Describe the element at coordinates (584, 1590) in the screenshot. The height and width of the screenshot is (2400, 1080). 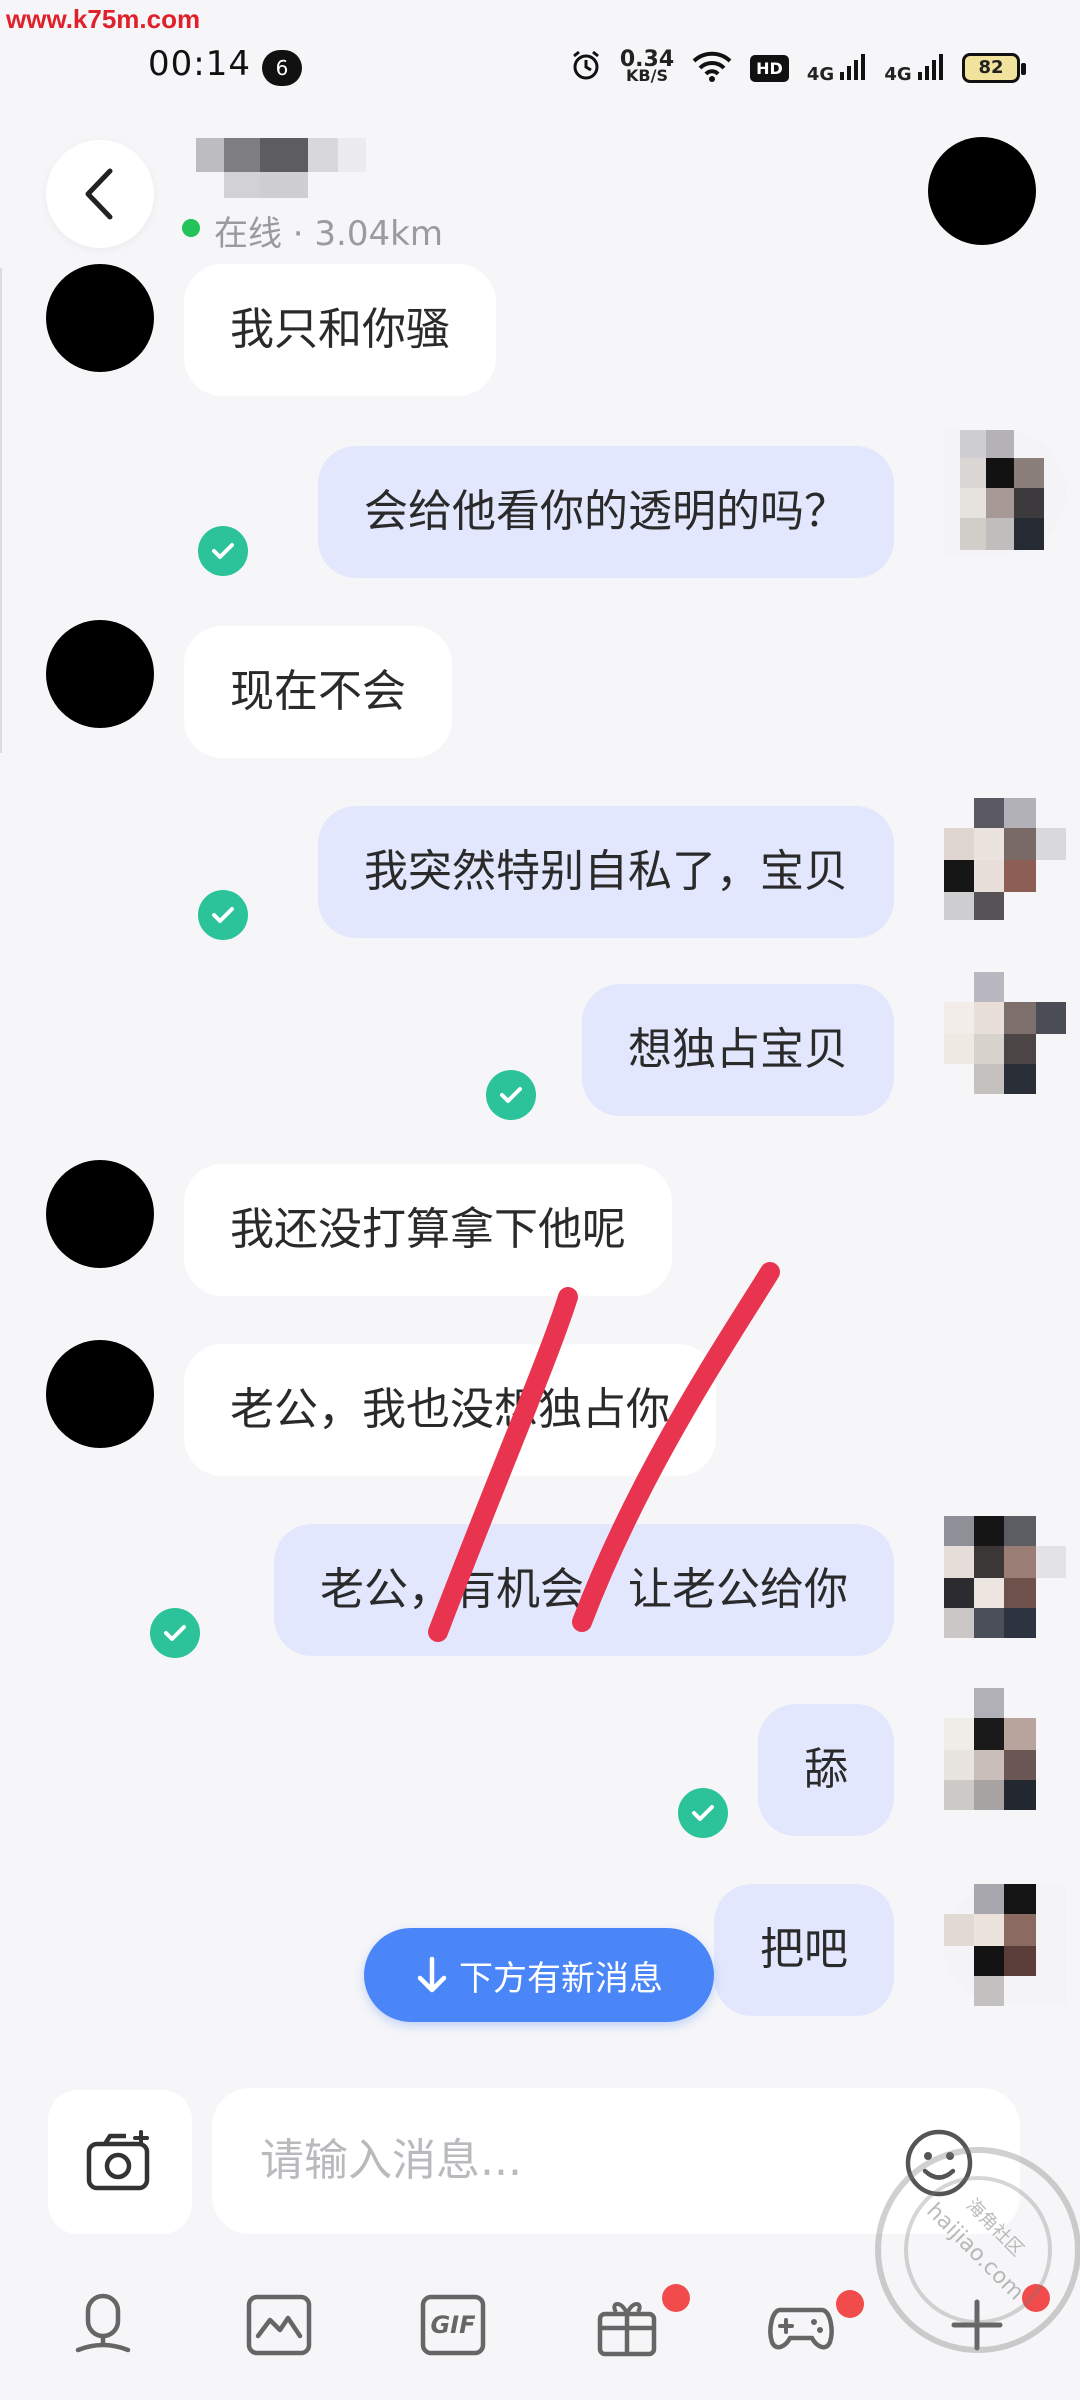
I see `message-bubble-outgoing: 老公，有机会，让老公给你` at that location.